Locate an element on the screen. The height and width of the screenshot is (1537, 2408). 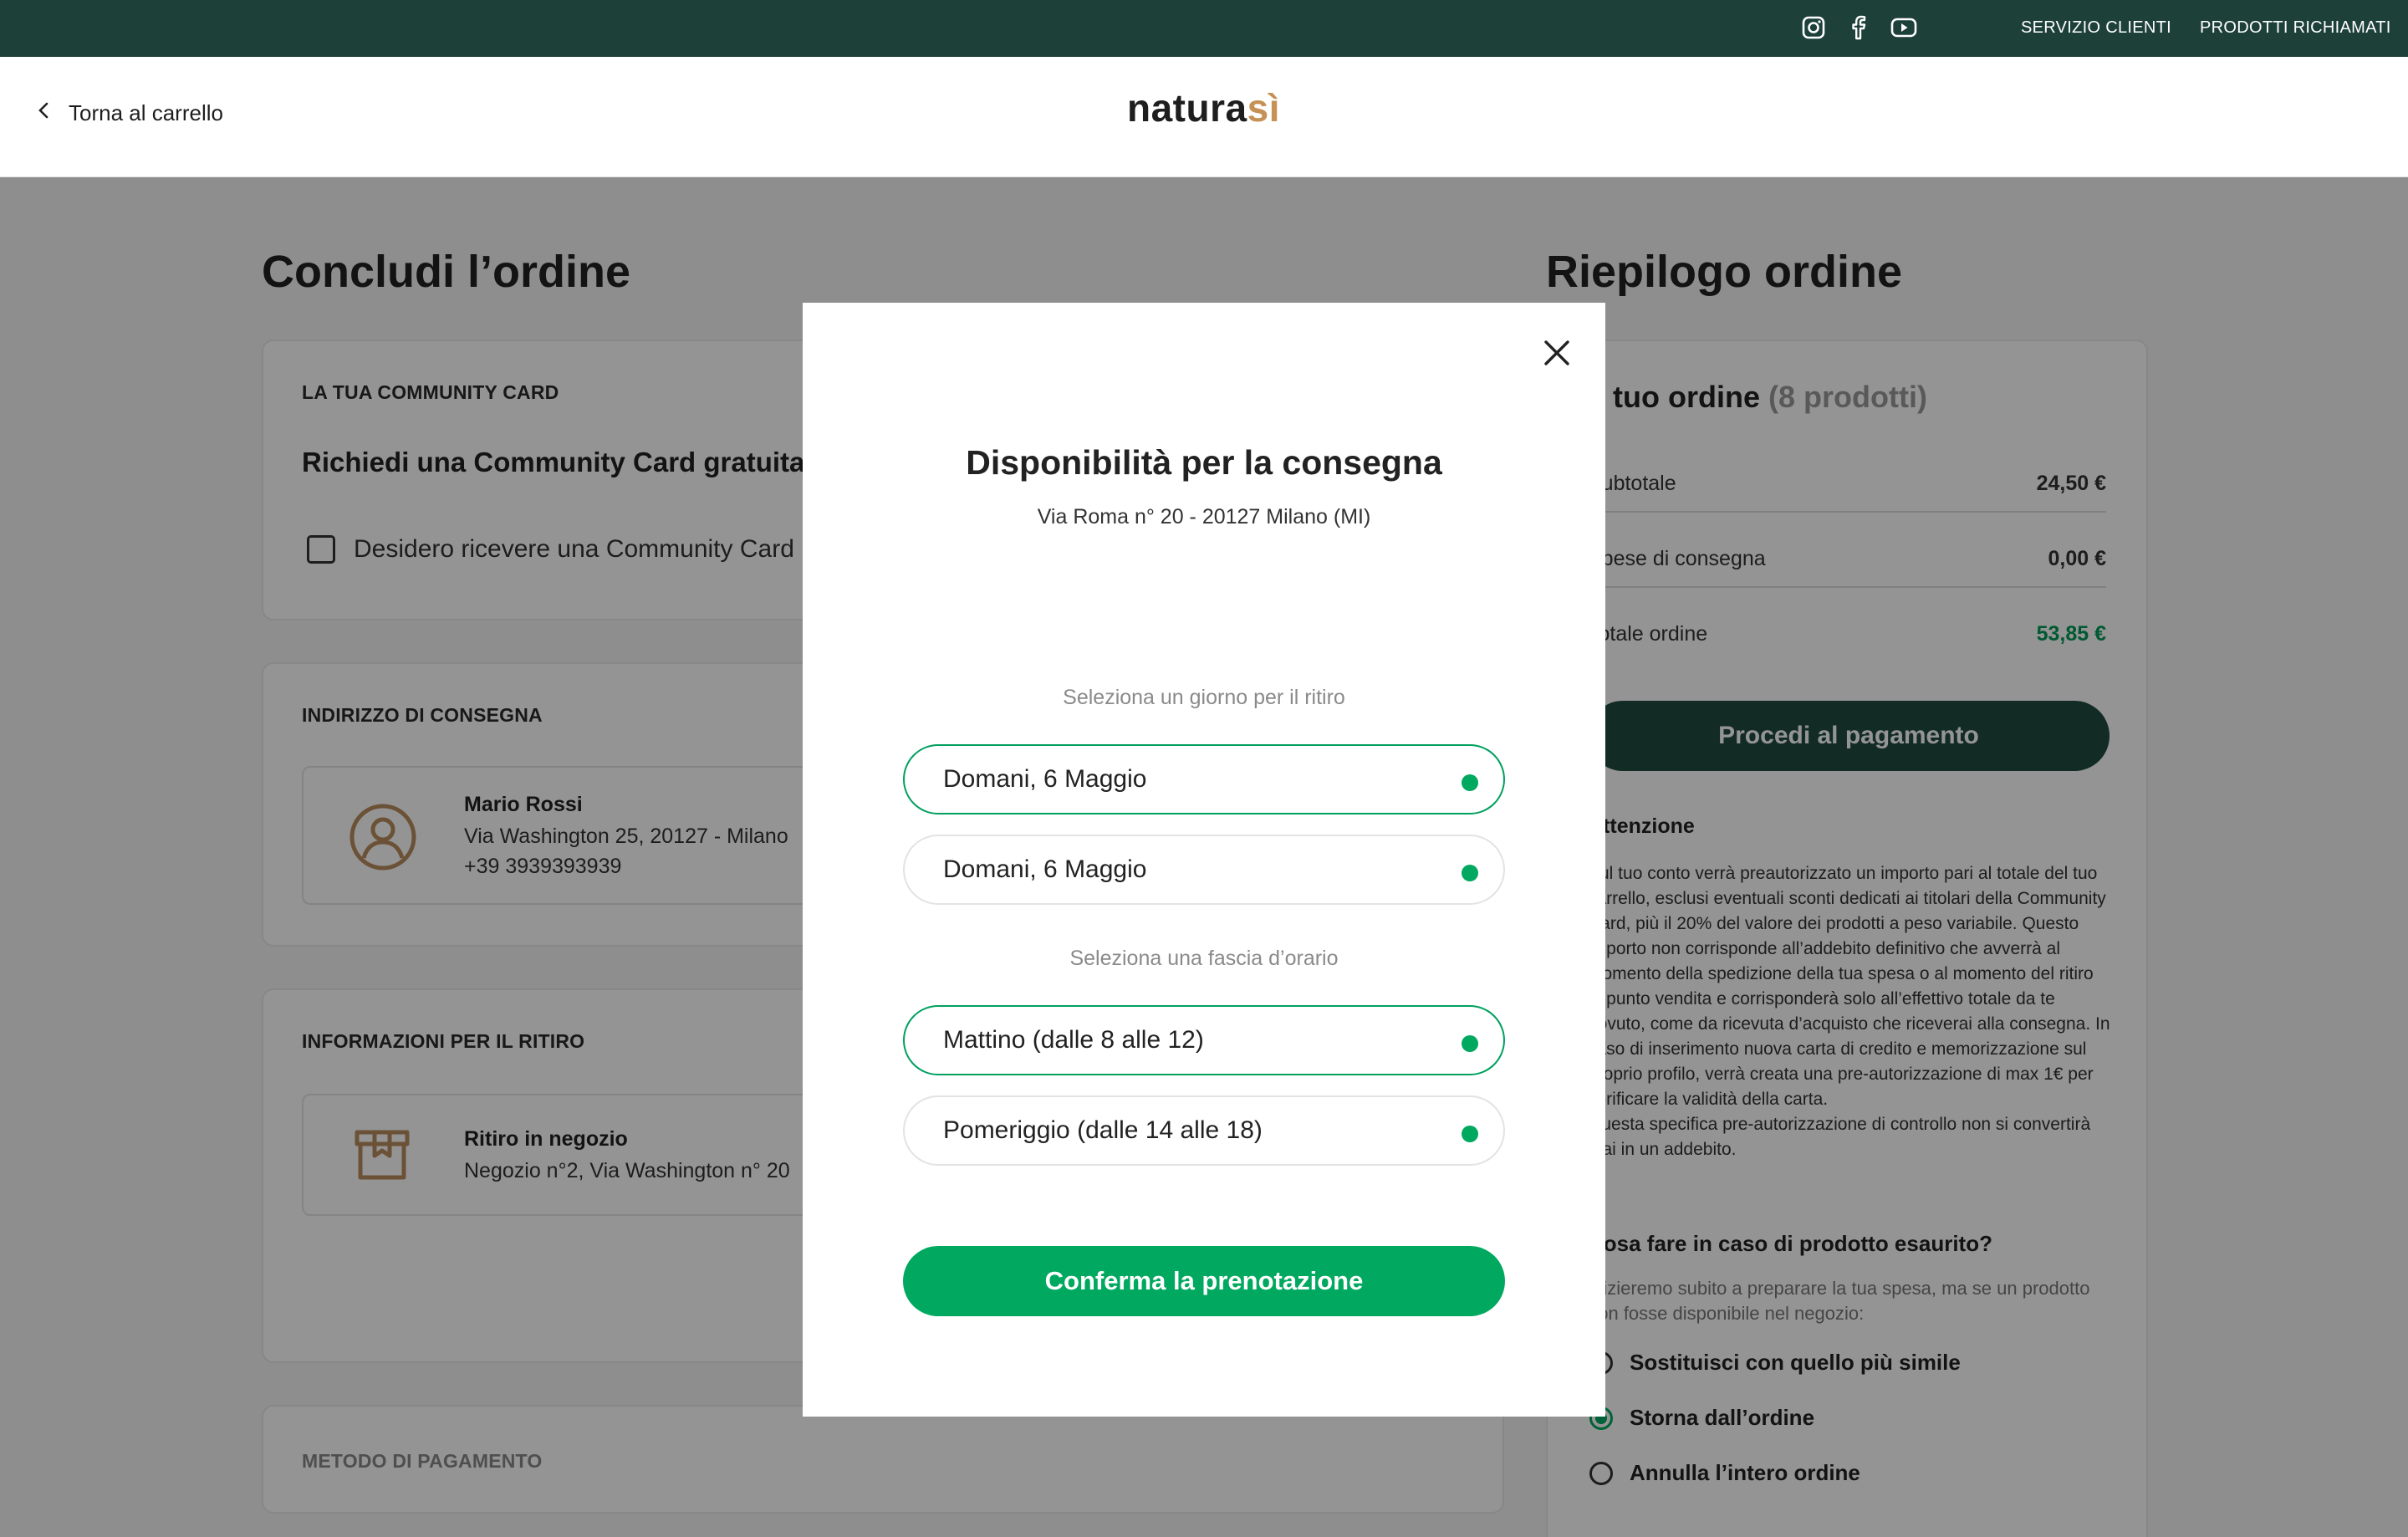
facebook-icon is located at coordinates (1859, 27).